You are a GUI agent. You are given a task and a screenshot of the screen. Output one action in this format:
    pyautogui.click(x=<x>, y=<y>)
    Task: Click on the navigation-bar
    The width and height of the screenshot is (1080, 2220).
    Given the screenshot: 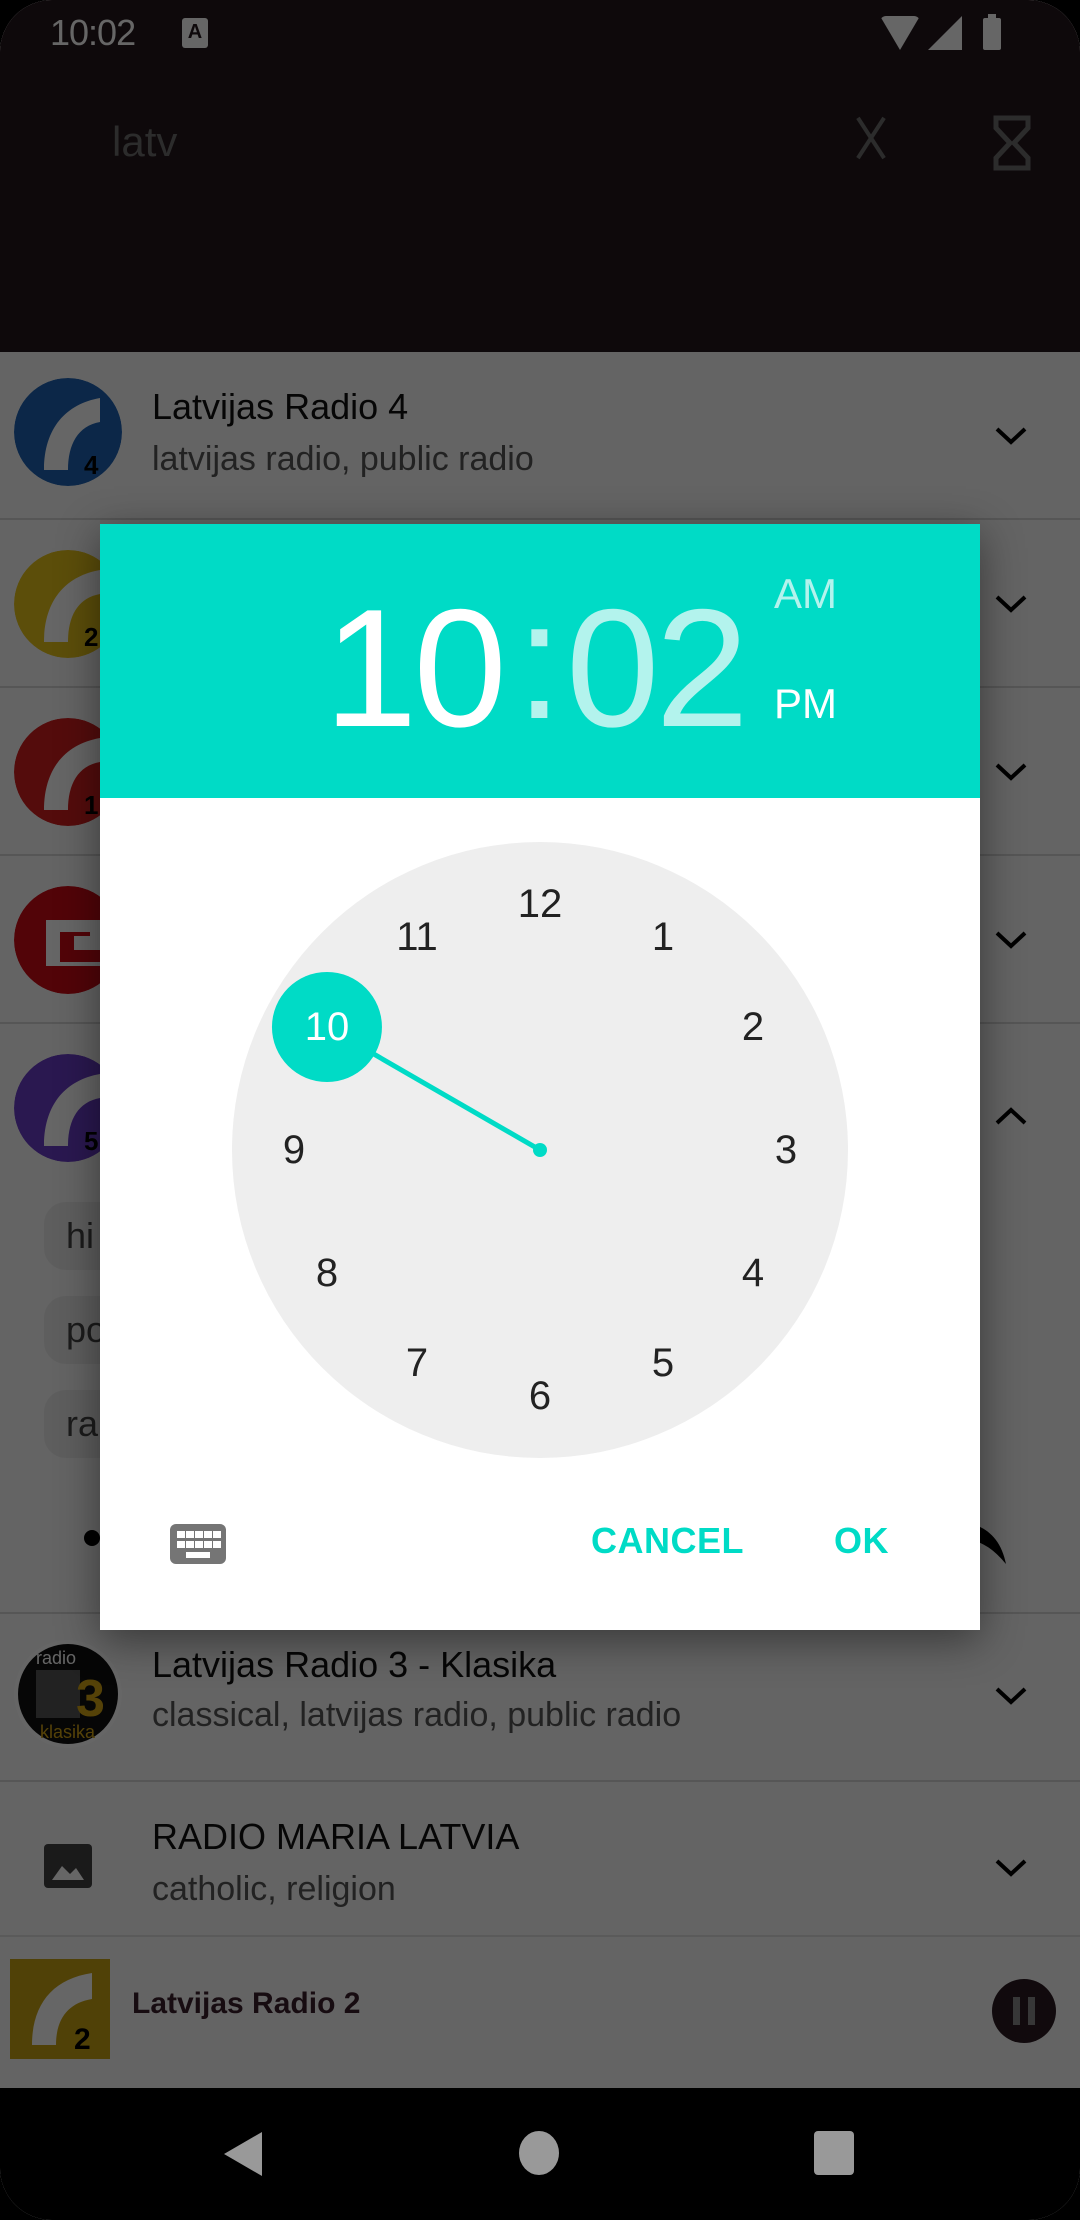 What is the action you would take?
    pyautogui.click(x=540, y=2154)
    